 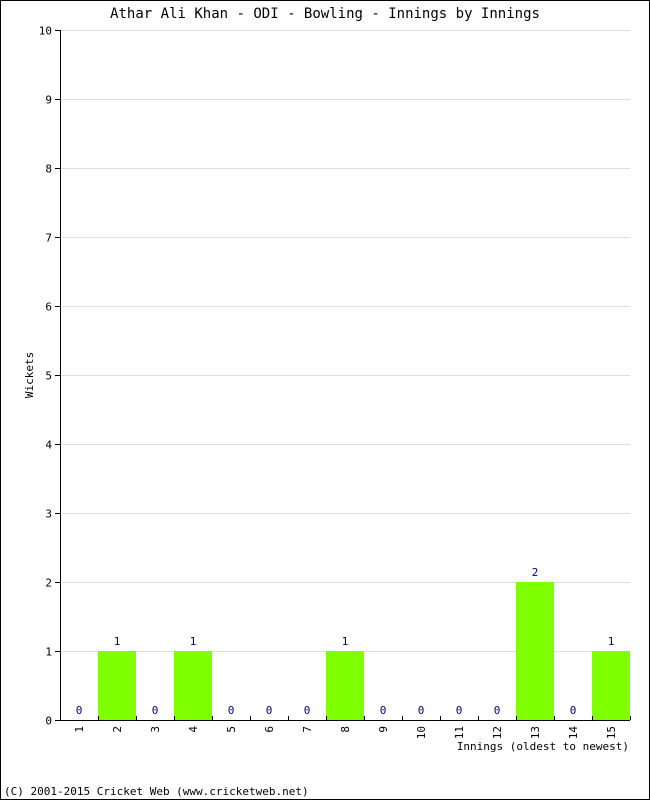 I want to click on y-tick-label: 2, so click(x=48, y=583).